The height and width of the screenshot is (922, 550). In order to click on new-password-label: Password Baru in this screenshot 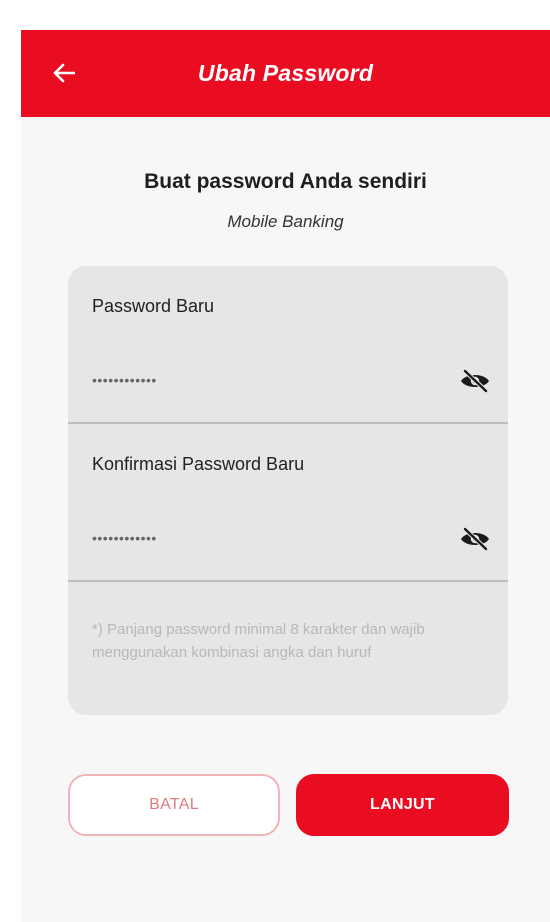, I will do `click(153, 306)`.